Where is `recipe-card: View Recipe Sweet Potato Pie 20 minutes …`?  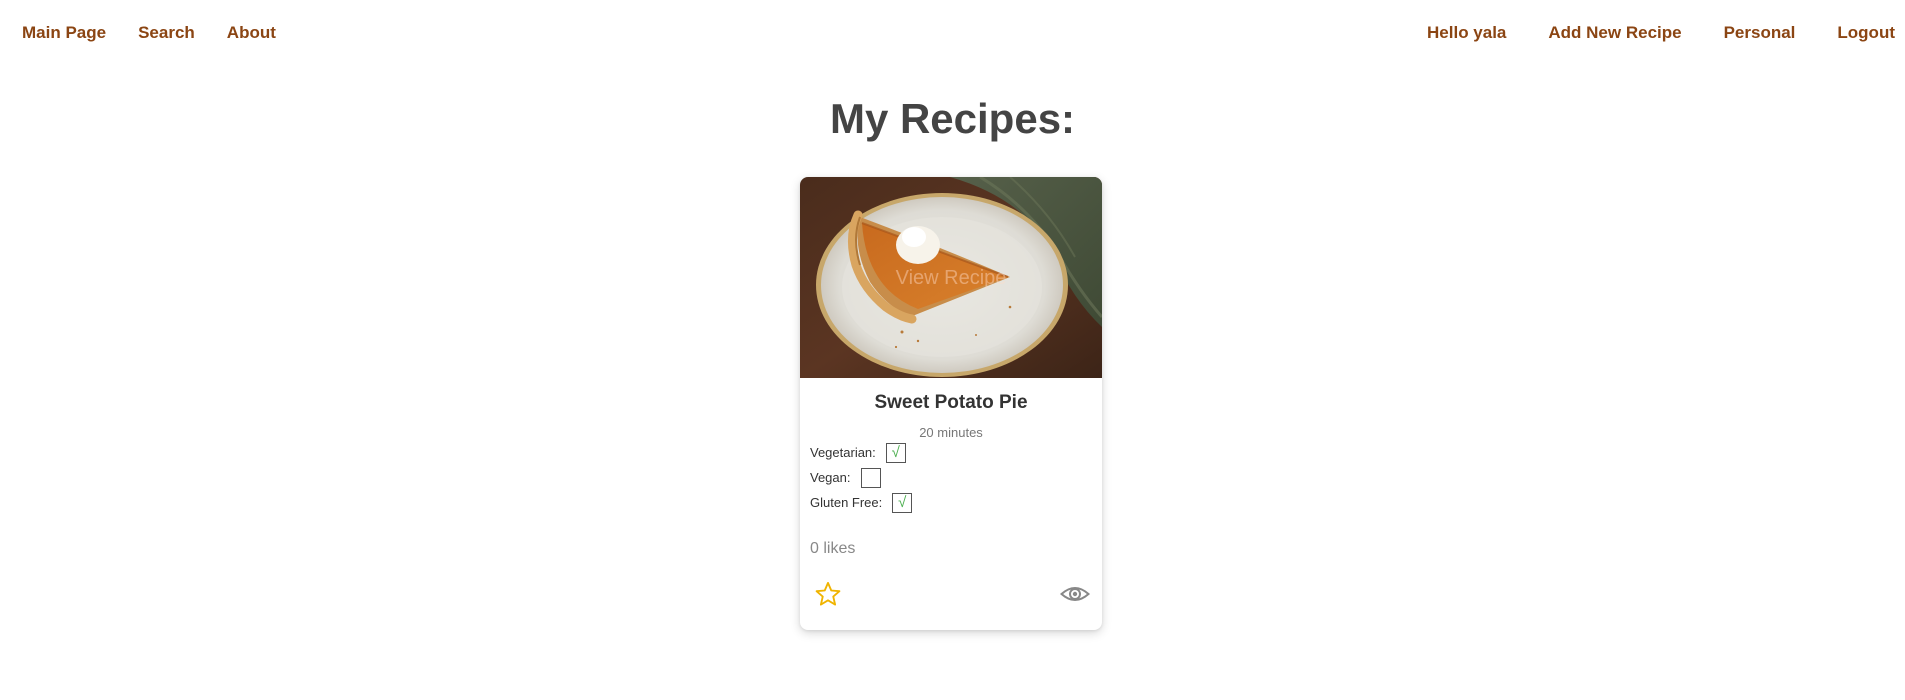
recipe-card: View Recipe Sweet Potato Pie 20 minutes … is located at coordinates (951, 403).